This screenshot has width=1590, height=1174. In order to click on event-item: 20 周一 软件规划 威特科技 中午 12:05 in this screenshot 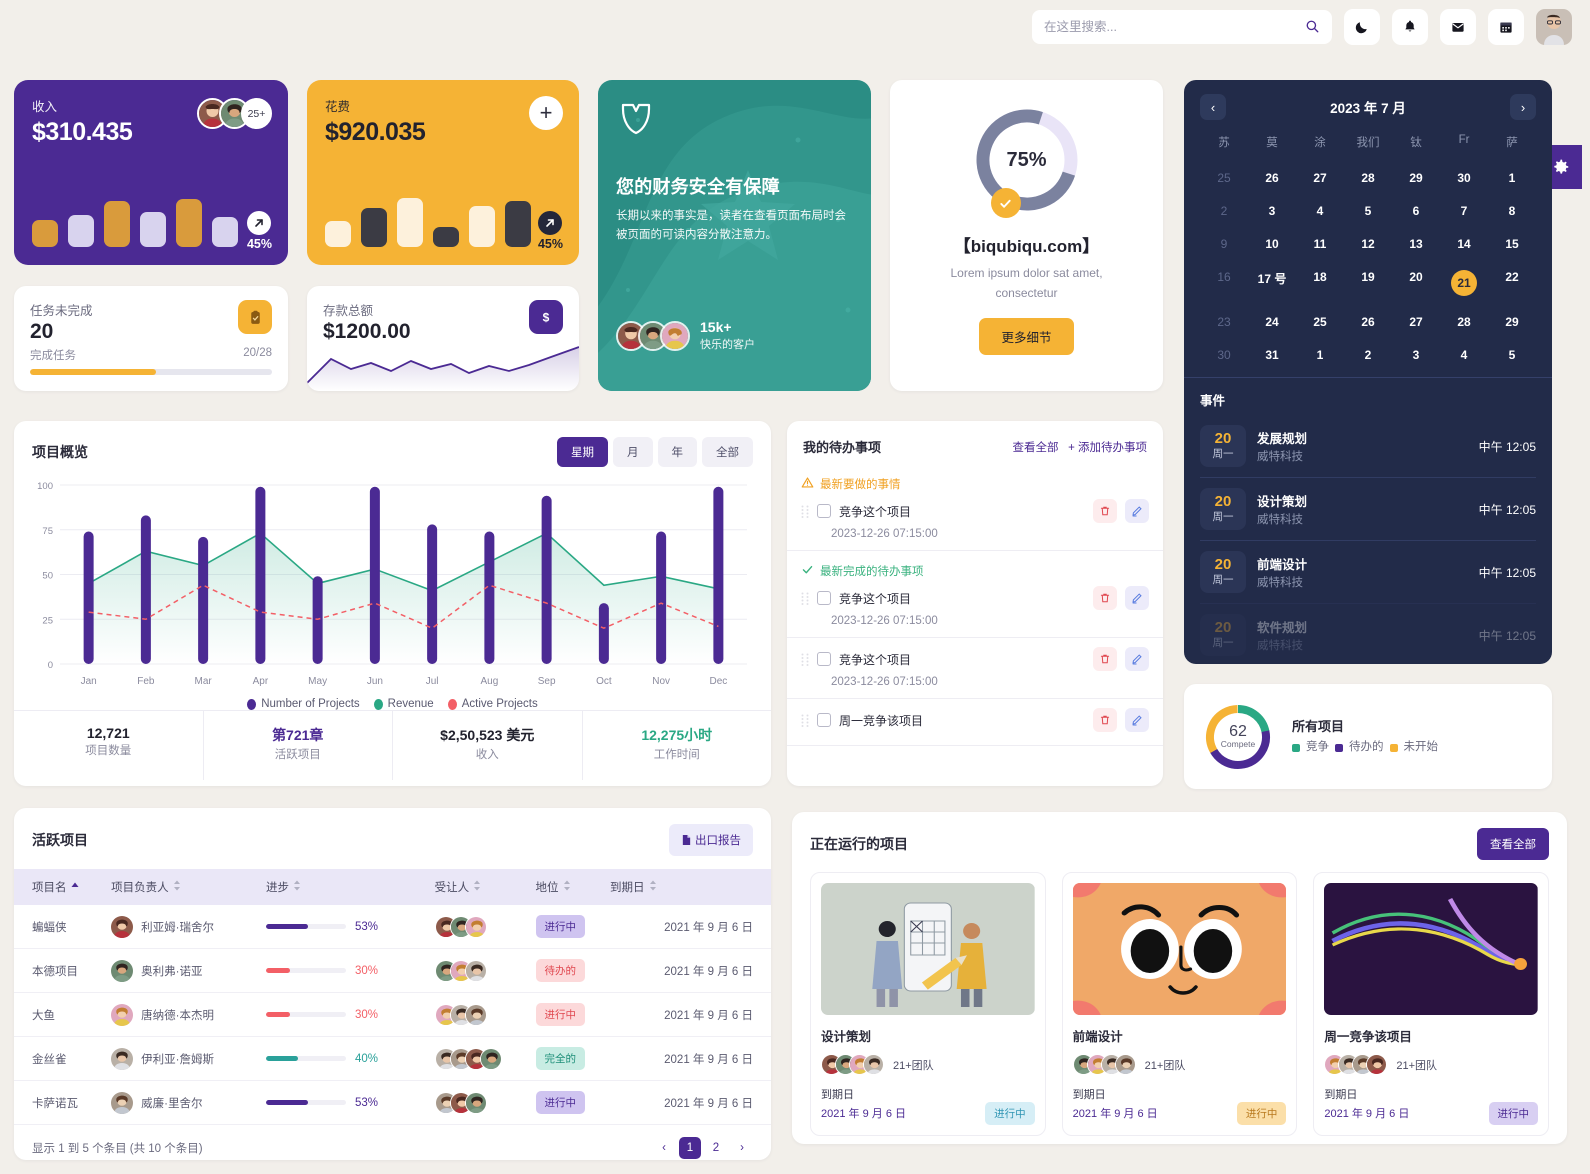, I will do `click(1368, 633)`.